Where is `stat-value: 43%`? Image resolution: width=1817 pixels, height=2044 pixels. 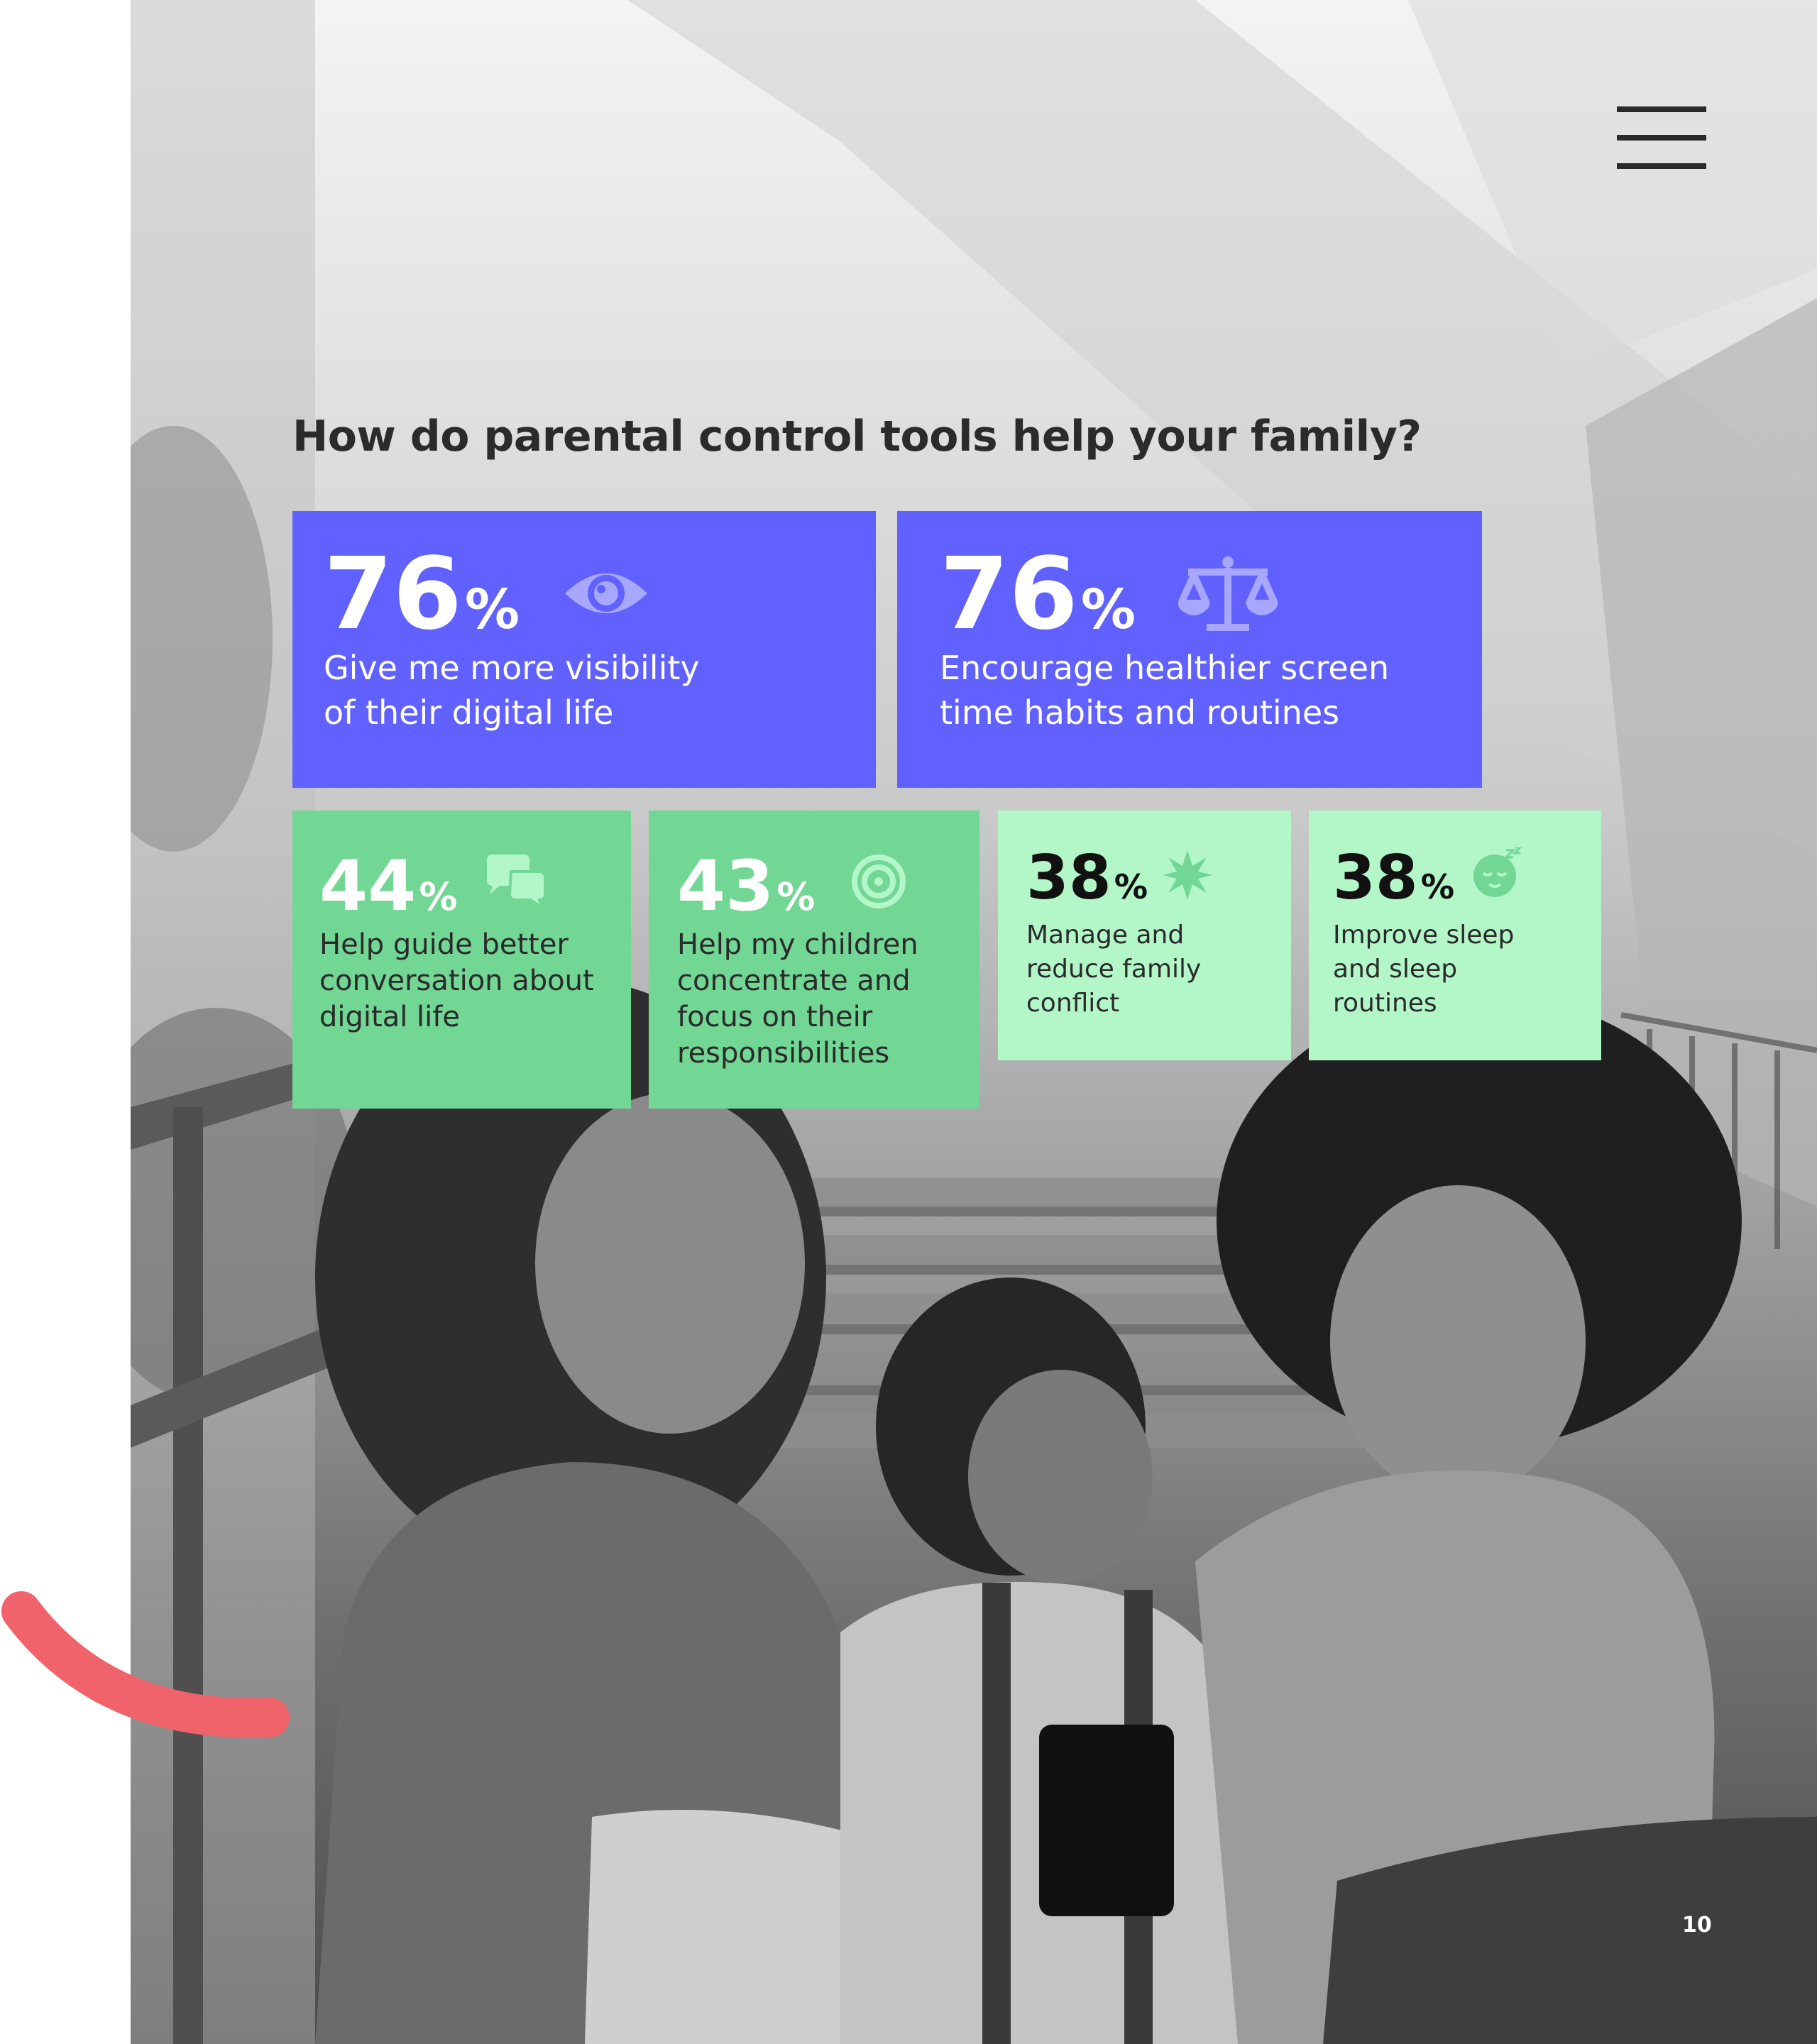
stat-value: 43% is located at coordinates (746, 886).